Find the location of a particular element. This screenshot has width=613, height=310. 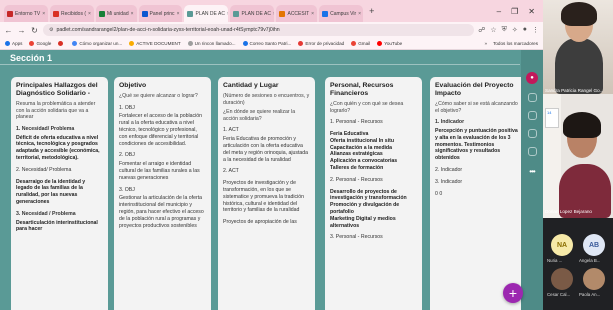

post-card: 1. Personal - Recursos is located at coordinates (373, 122).